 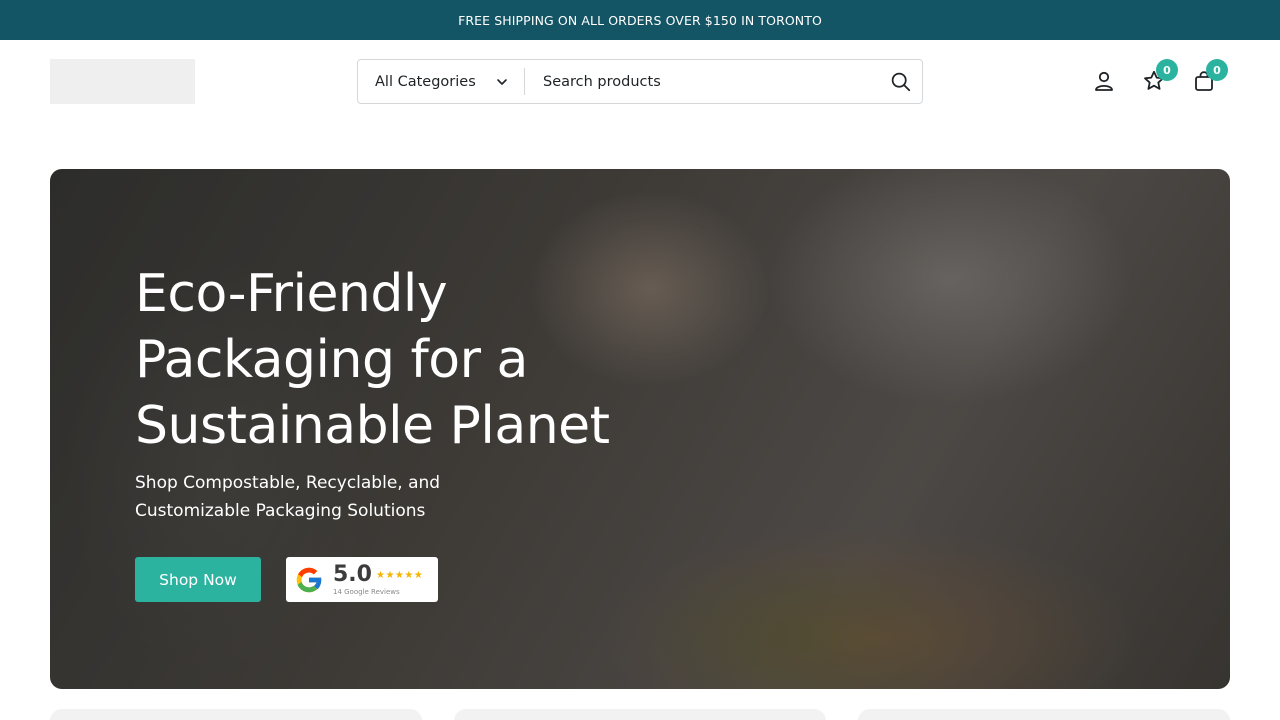 What do you see at coordinates (1217, 70) in the screenshot?
I see `cart-count-badge: 0` at bounding box center [1217, 70].